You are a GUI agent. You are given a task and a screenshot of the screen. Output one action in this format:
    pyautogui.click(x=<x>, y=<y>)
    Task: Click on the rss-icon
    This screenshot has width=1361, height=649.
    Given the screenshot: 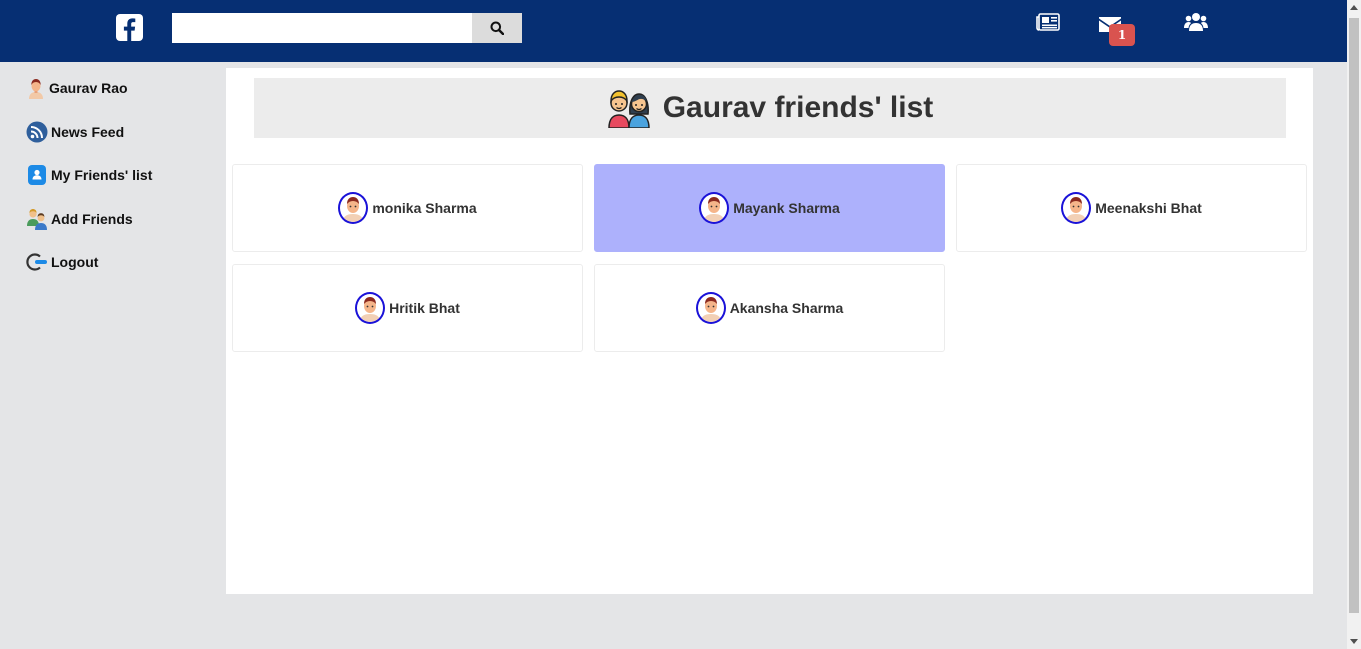 What is the action you would take?
    pyautogui.click(x=37, y=132)
    